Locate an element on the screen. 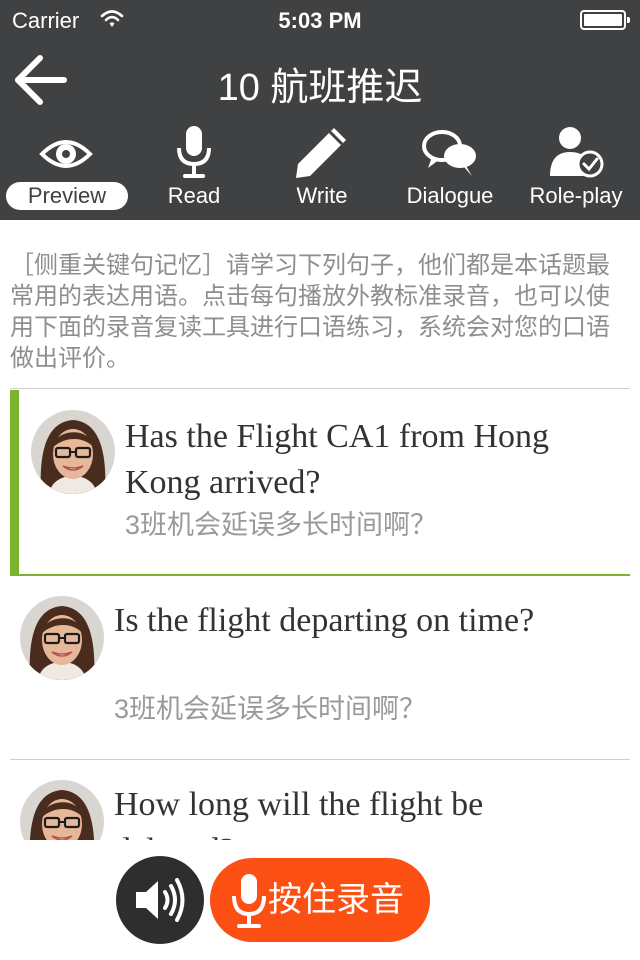  speaker-icon is located at coordinates (160, 900).